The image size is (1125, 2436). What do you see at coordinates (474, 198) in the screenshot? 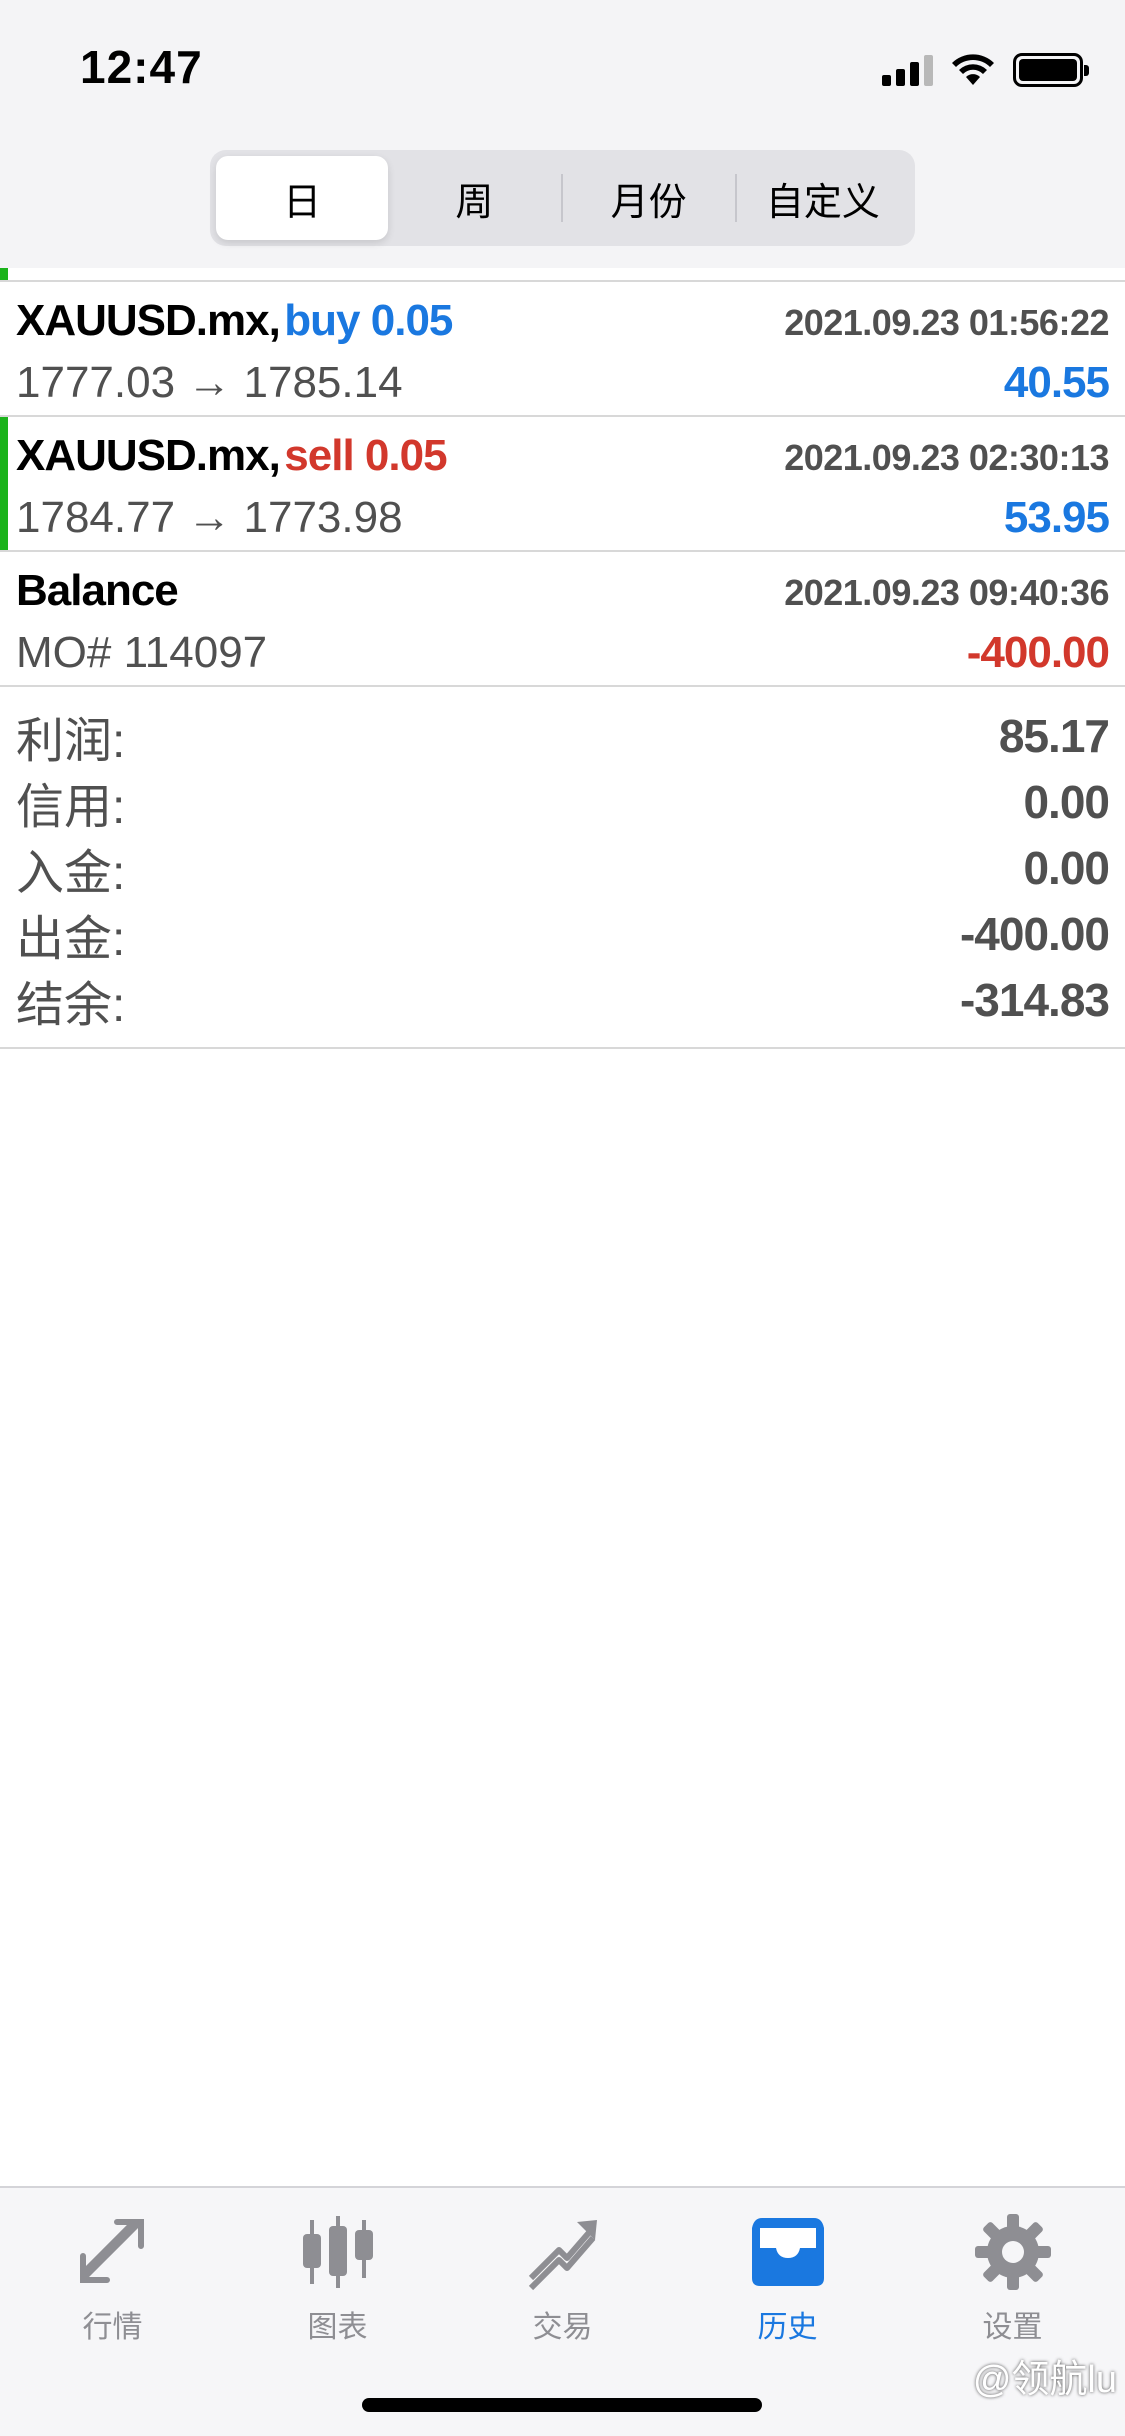
I see `segment-week: 周` at bounding box center [474, 198].